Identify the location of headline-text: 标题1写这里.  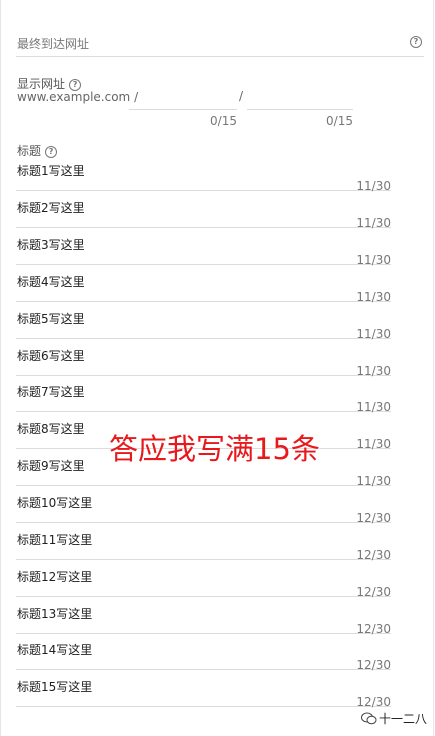
(51, 171).